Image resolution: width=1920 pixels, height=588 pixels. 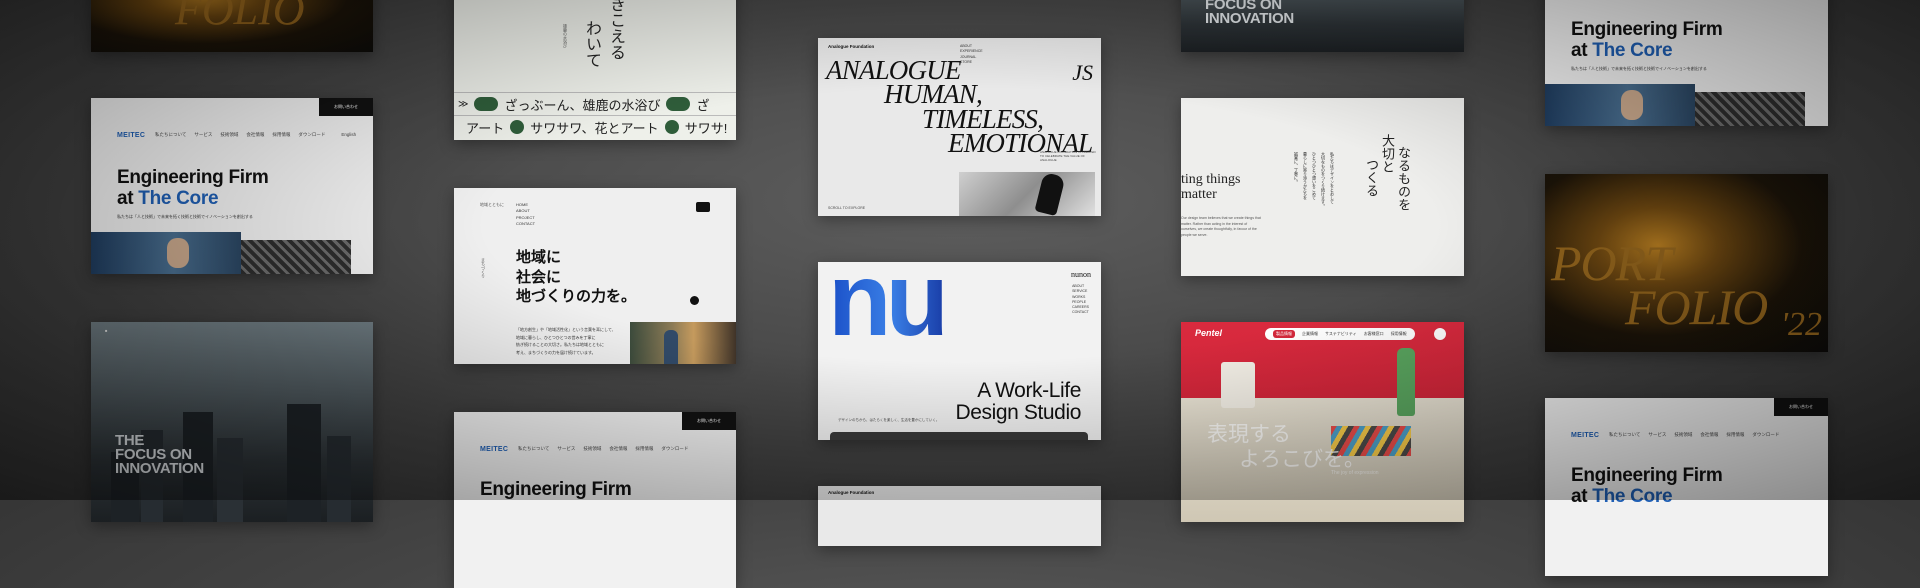 What do you see at coordinates (565, 36) in the screenshot?
I see `vertical-caption: 雄鹿の水浴び` at bounding box center [565, 36].